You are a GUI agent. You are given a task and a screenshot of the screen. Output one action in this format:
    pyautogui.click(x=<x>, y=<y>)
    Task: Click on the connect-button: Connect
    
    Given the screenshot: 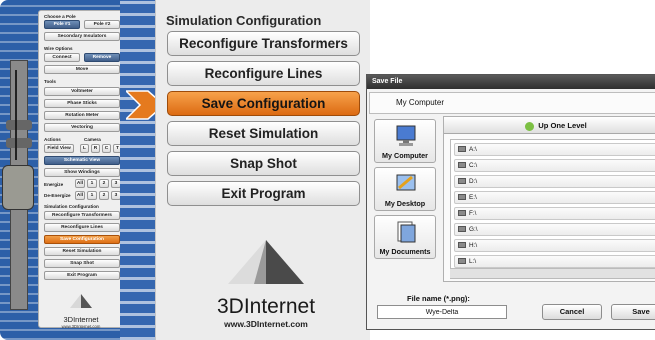 What is the action you would take?
    pyautogui.click(x=62, y=57)
    